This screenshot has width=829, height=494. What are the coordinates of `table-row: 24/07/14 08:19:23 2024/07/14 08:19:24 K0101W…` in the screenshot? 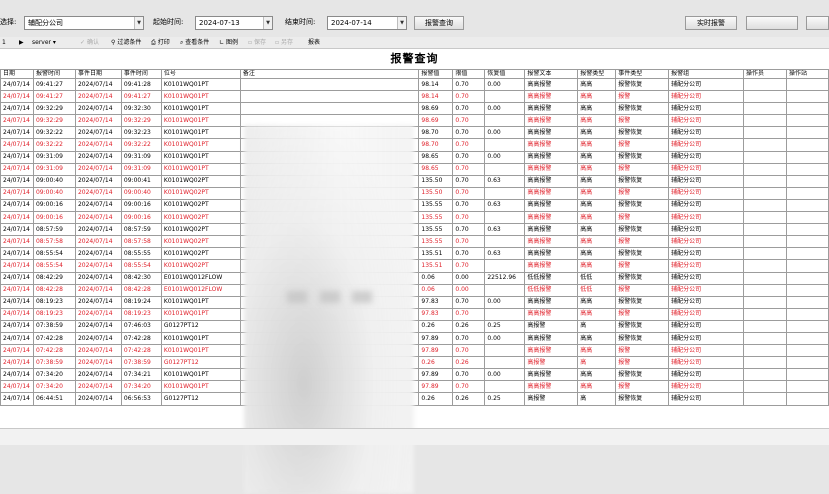 It's located at (414, 302).